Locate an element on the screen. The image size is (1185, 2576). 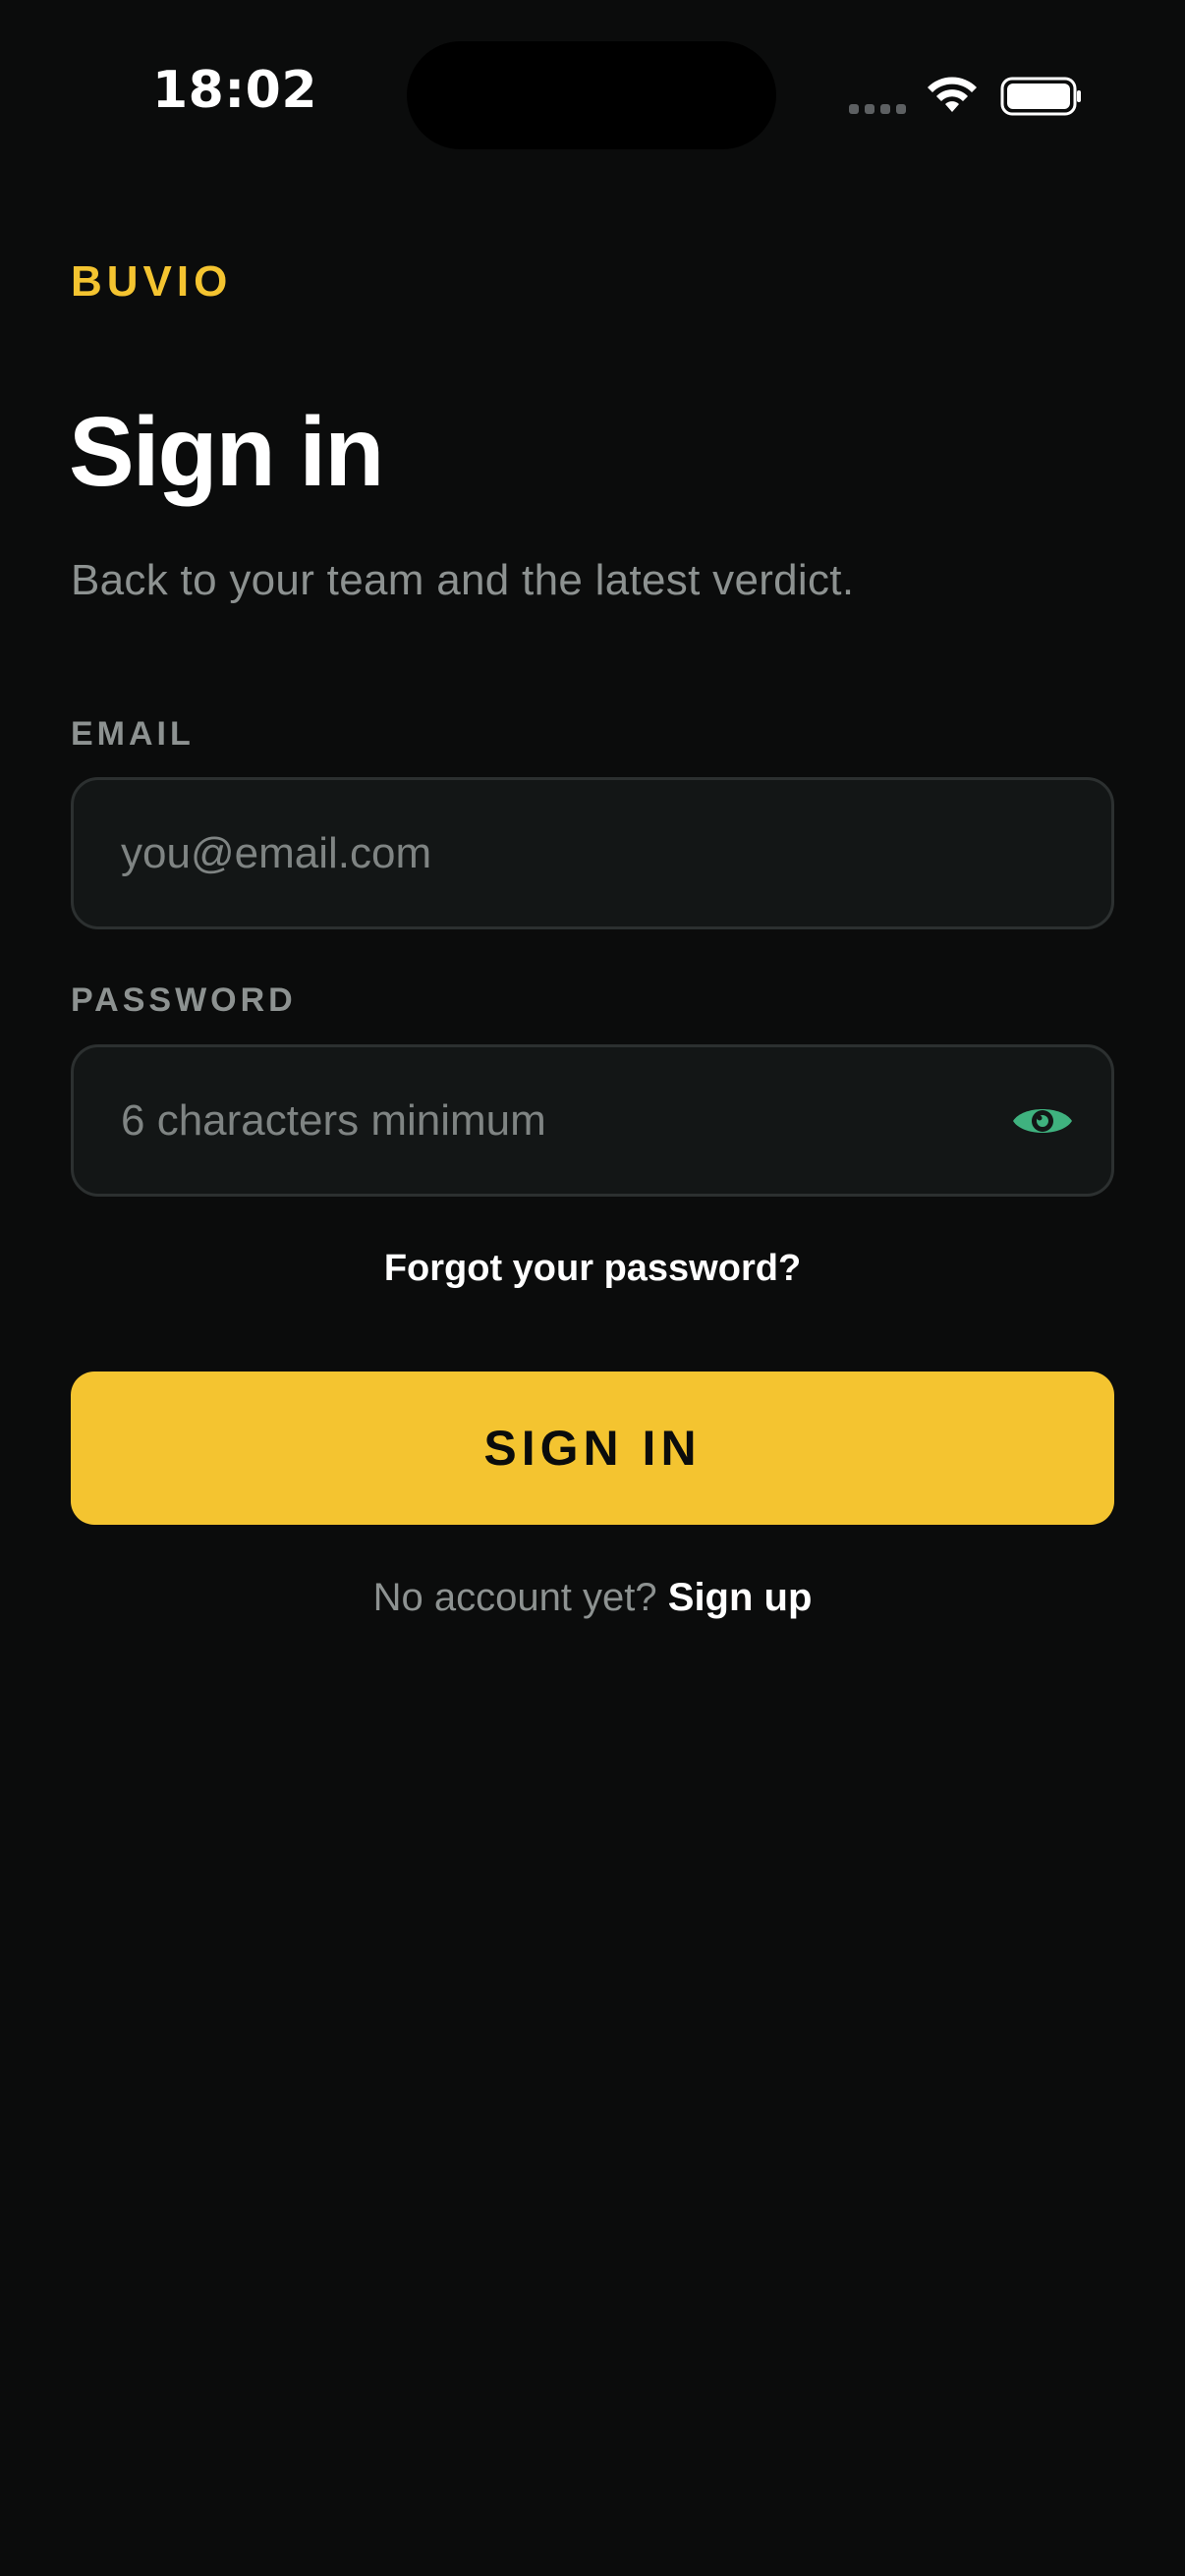
email-label: EMAIL is located at coordinates (133, 734).